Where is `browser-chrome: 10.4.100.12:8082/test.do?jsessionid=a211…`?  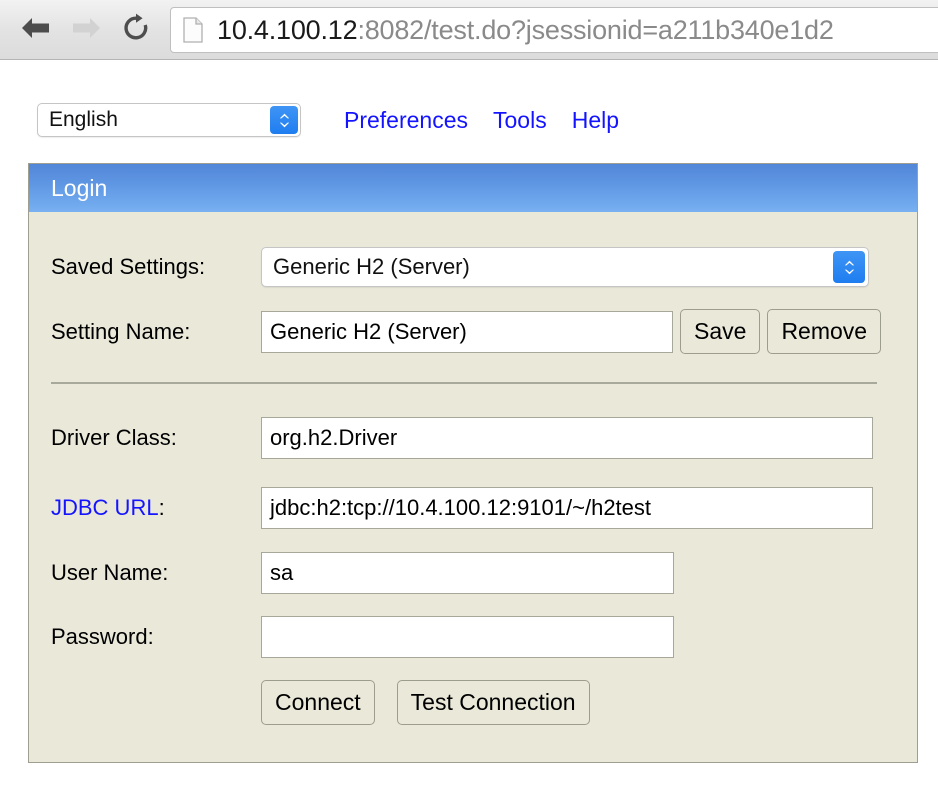 browser-chrome: 10.4.100.12:8082/test.do?jsessionid=a211… is located at coordinates (469, 30).